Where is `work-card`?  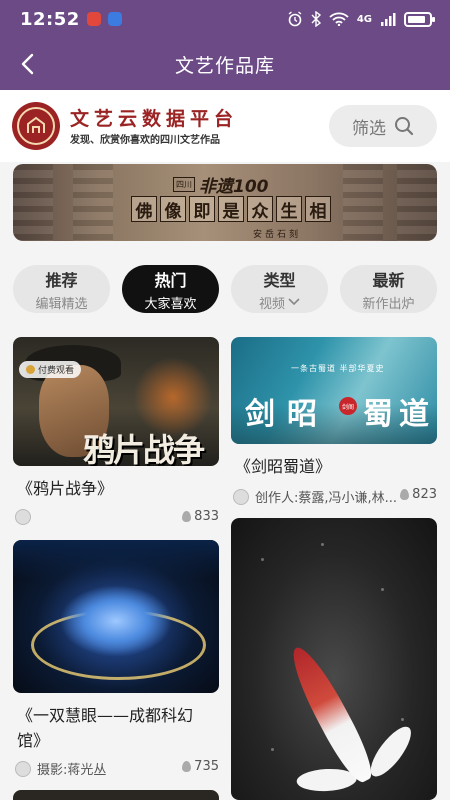
work-card is located at coordinates (116, 795).